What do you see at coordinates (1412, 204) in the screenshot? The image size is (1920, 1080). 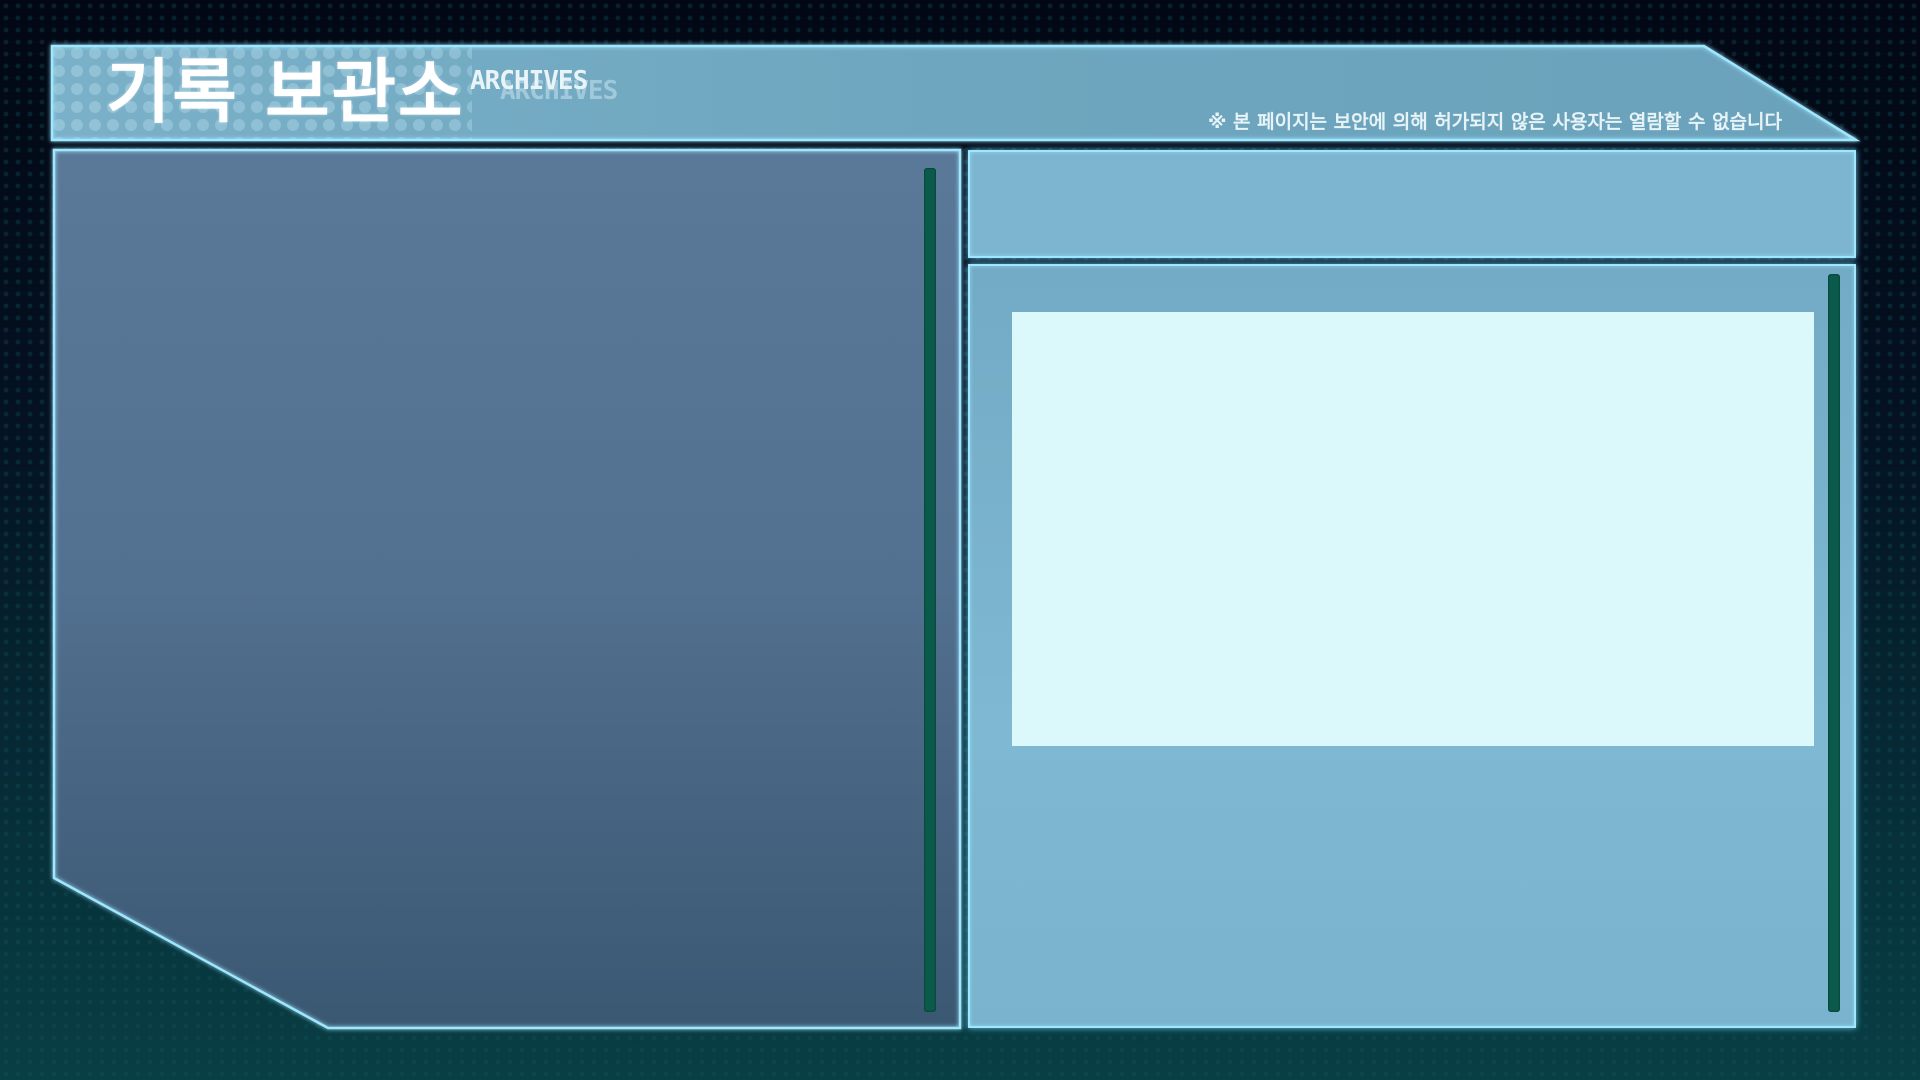 I see `right-top-panel` at bounding box center [1412, 204].